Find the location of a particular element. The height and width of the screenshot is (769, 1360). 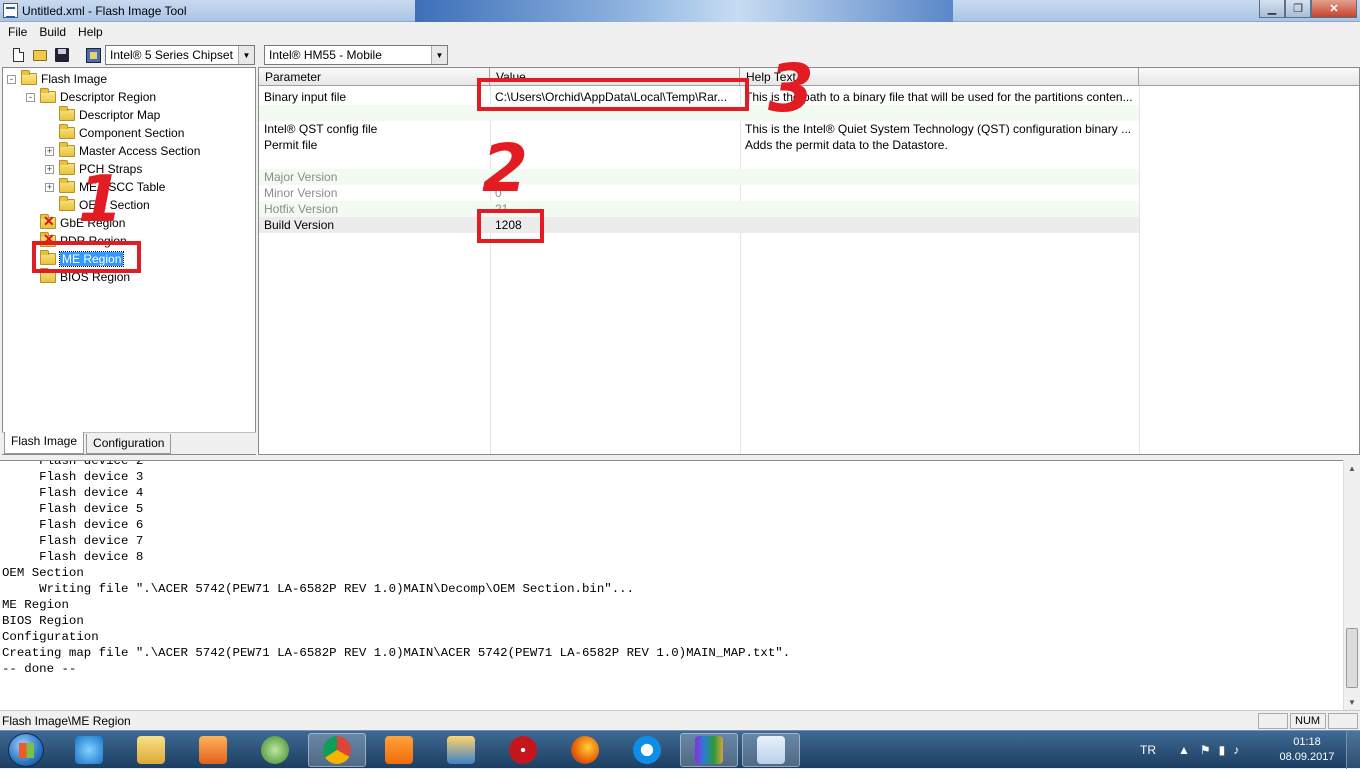

open-file-button is located at coordinates (40, 55).